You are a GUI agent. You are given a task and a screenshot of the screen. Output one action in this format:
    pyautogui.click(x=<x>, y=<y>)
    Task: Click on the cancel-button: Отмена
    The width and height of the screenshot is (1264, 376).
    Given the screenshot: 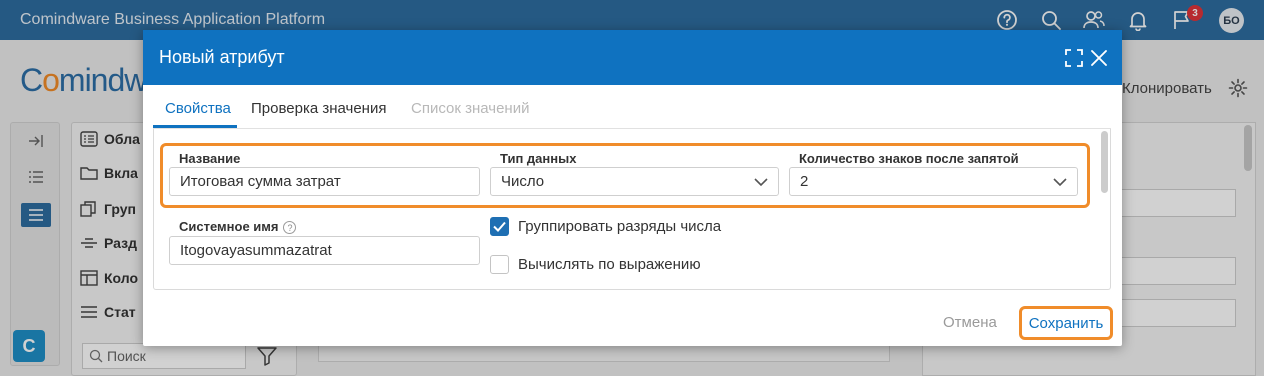 What is the action you would take?
    pyautogui.click(x=970, y=322)
    